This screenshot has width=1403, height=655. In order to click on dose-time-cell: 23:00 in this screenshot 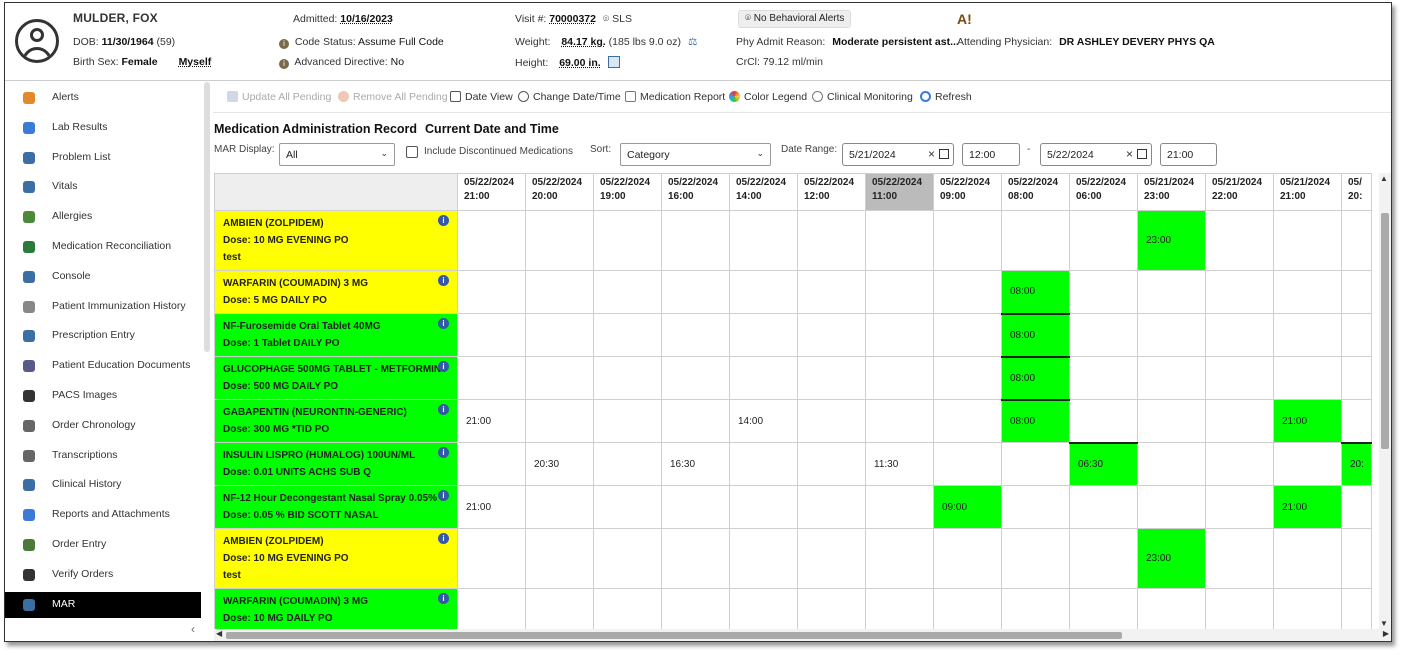, I will do `click(1171, 558)`.